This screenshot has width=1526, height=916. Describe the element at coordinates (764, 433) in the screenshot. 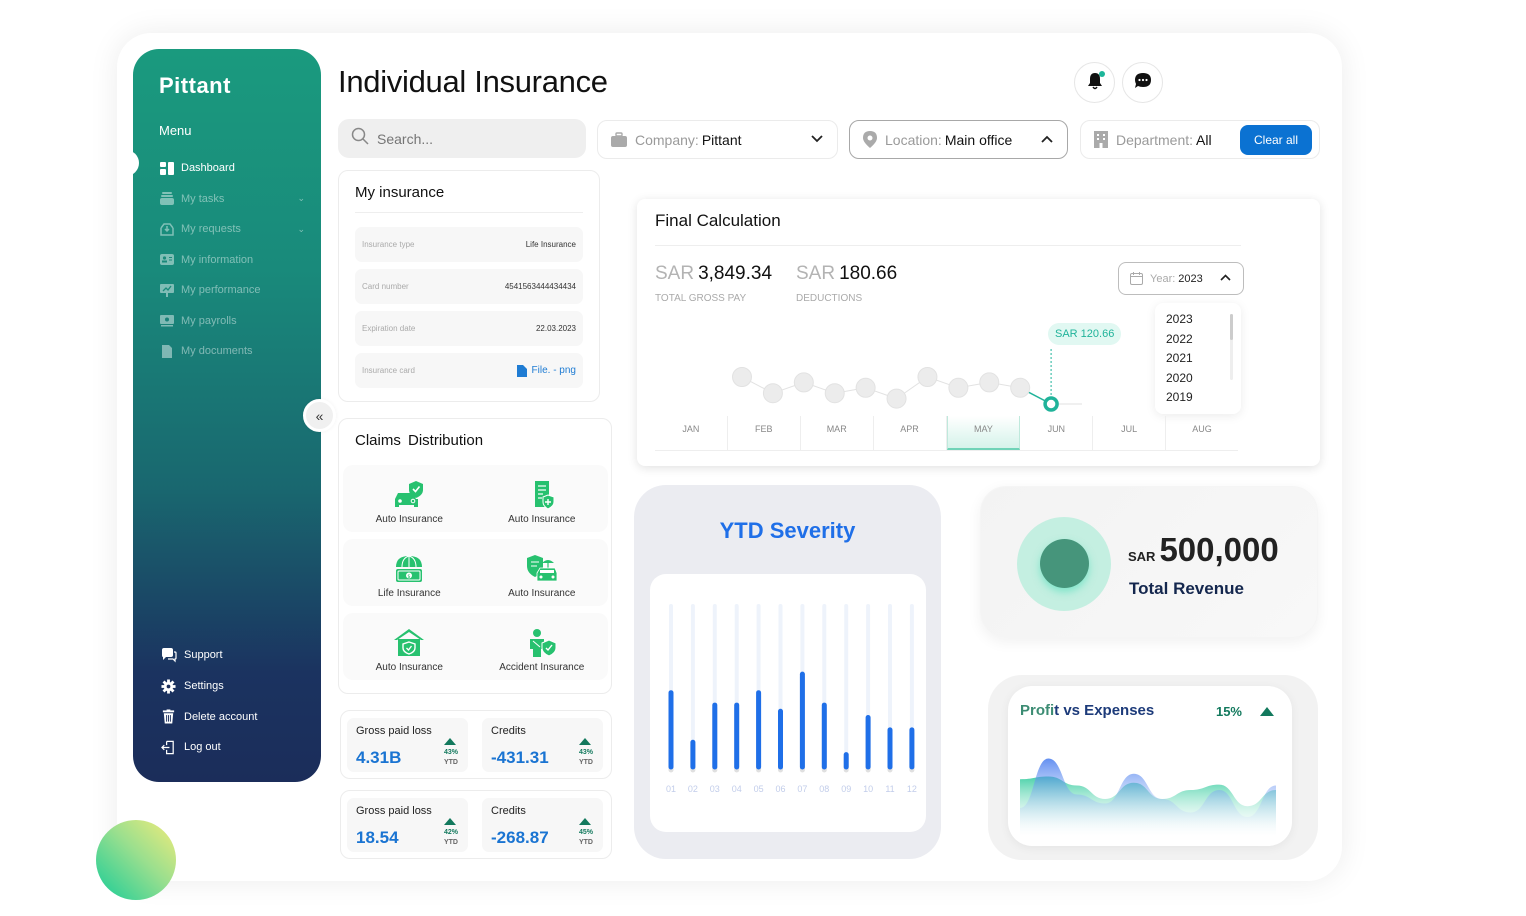

I see `month-tick-feb: FEB` at that location.